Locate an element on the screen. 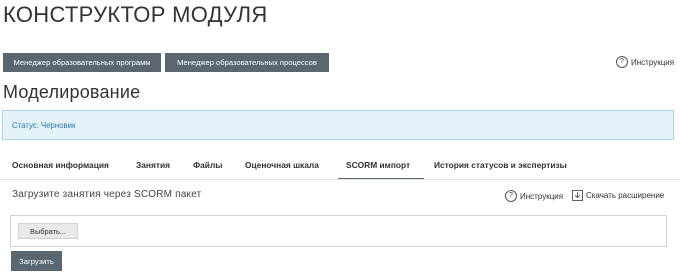 Image resolution: width=680 pixels, height=273 pixels. tab-main-info: Основная информация is located at coordinates (60, 165).